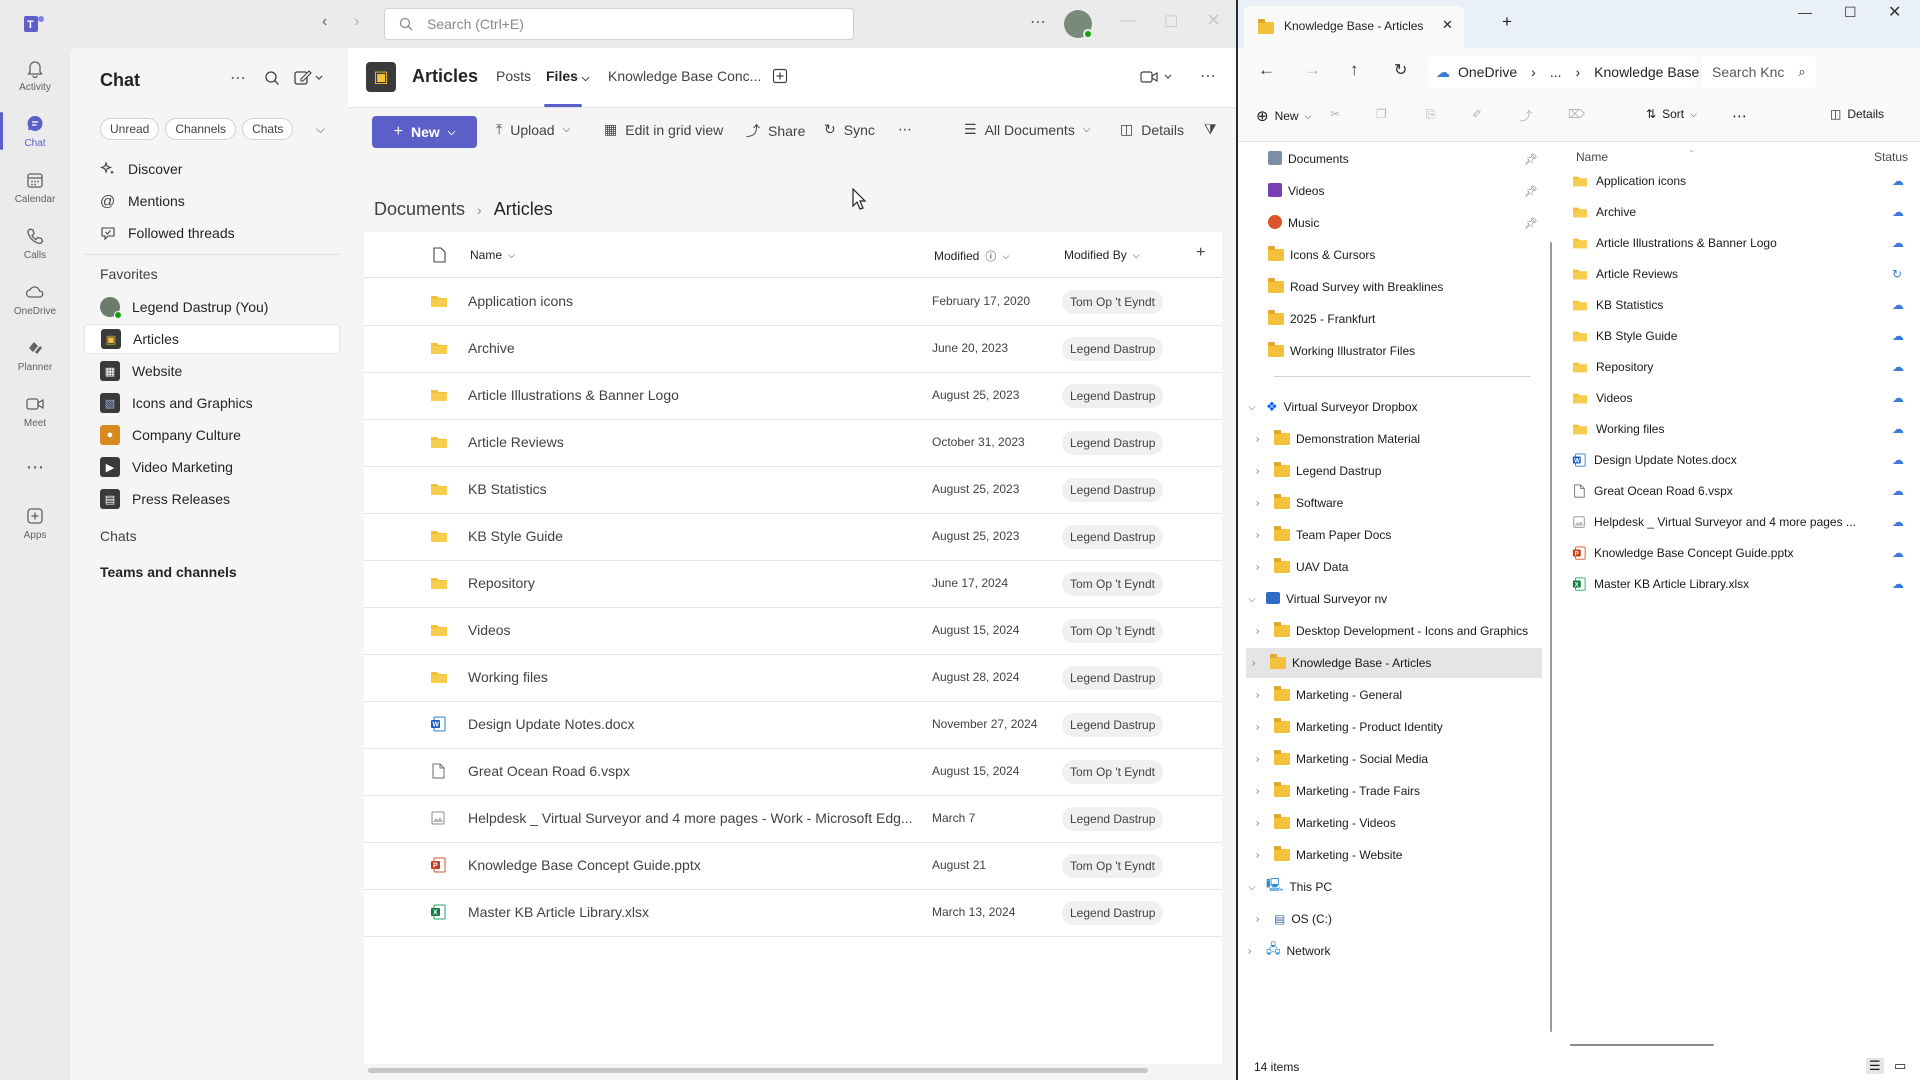  Describe the element at coordinates (1354, 70) in the screenshot. I see `up-arrow-icon: ↑` at that location.